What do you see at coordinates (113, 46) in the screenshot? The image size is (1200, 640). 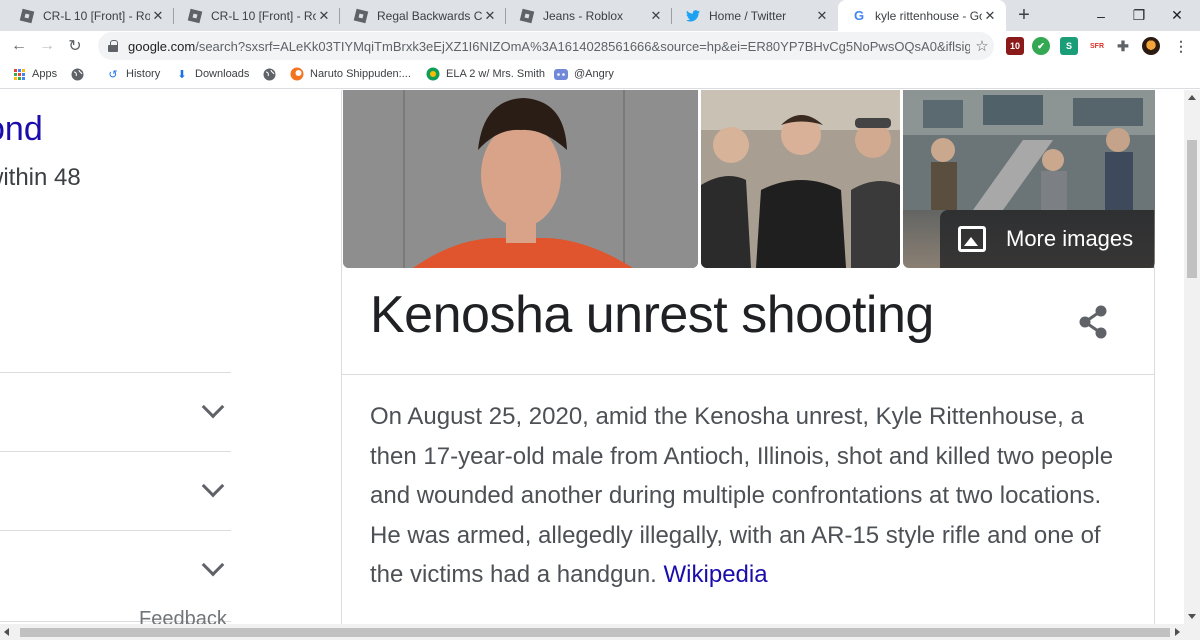 I see `lock-icon` at bounding box center [113, 46].